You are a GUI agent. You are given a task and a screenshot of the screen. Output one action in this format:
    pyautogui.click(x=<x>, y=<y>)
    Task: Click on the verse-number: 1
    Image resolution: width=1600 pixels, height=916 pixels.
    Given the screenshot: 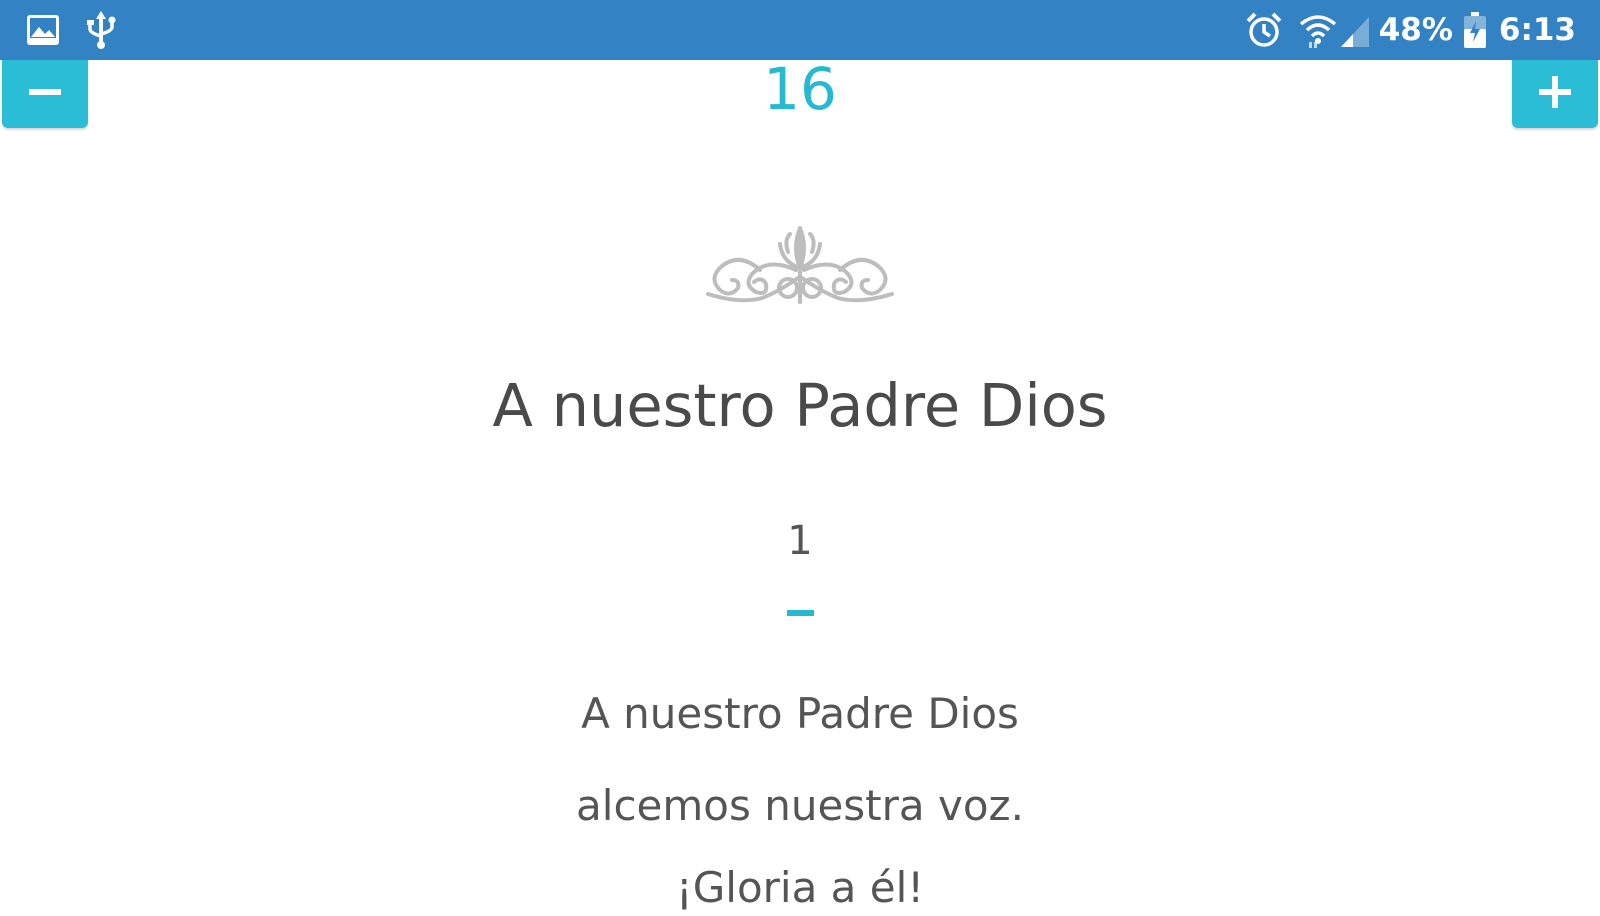 What is the action you would take?
    pyautogui.click(x=800, y=541)
    